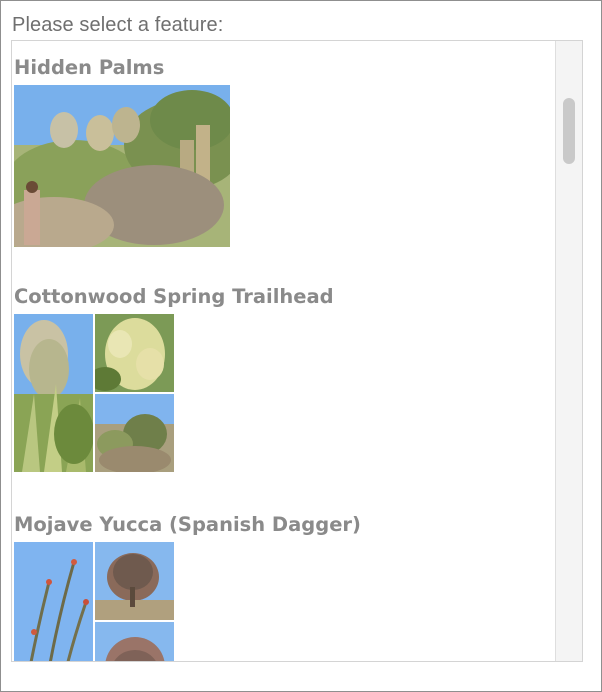  I want to click on feature-title: Hidden Palms, so click(89, 67).